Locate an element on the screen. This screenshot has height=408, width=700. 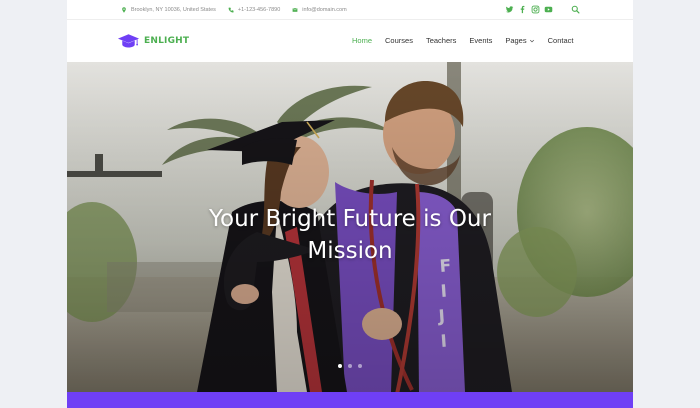
facebook-icon is located at coordinates (522, 9).